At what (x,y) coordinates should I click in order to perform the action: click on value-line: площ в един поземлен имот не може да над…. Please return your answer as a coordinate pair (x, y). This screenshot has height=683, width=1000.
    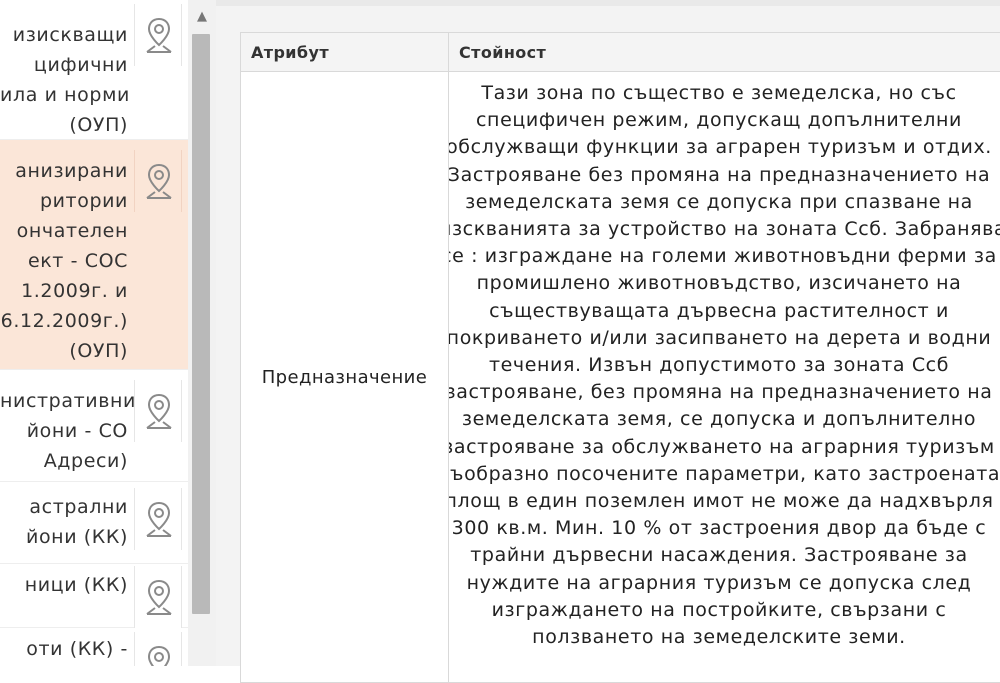
    Looking at the image, I should click on (724, 501).